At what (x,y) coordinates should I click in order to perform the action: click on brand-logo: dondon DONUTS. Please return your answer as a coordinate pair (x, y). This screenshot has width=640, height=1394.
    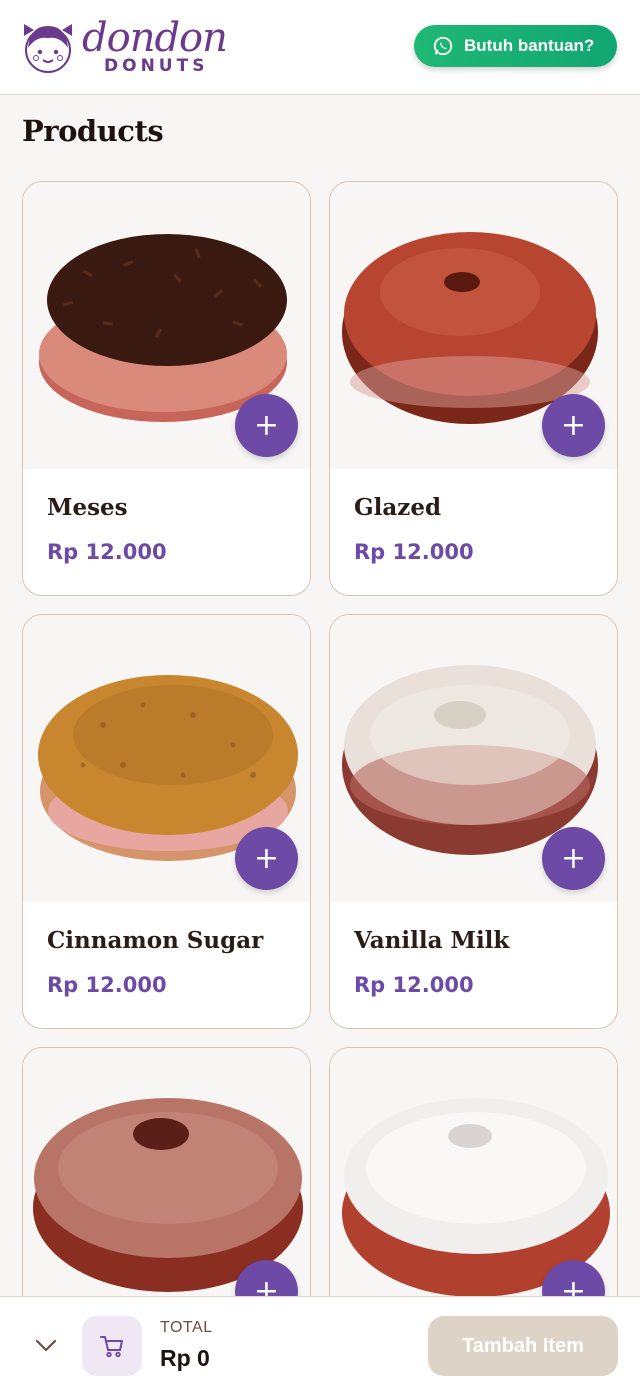
    Looking at the image, I should click on (130, 47).